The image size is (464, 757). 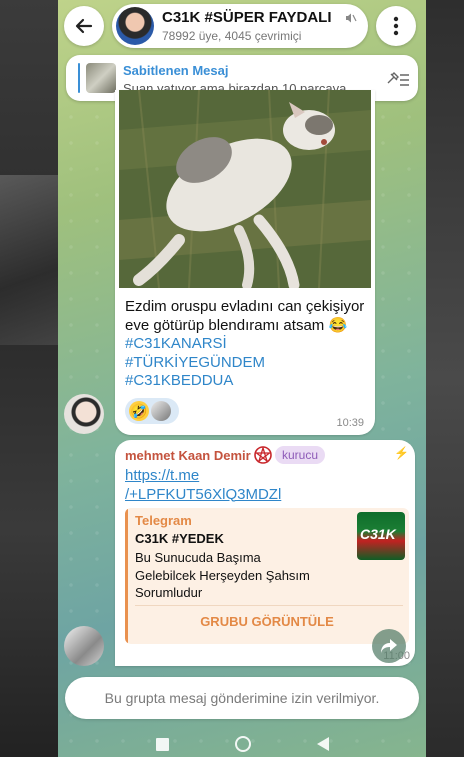 I want to click on preview-divider, so click(x=269, y=605).